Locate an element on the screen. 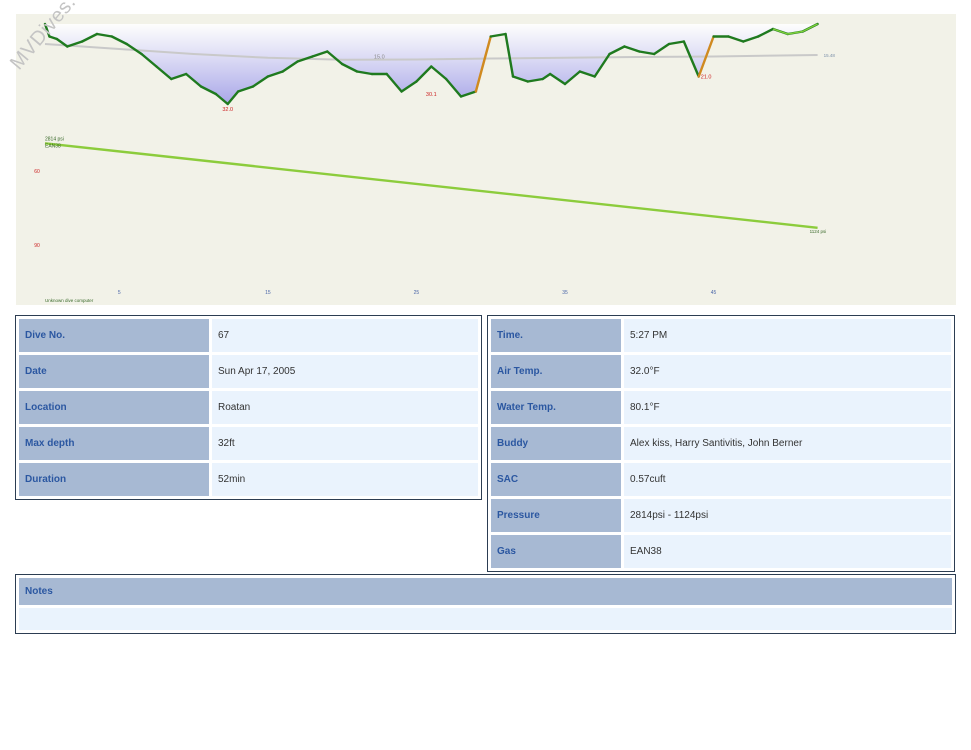 Image resolution: width=971 pixels, height=750 pixels. notes-header-row: Notes is located at coordinates (485, 591).